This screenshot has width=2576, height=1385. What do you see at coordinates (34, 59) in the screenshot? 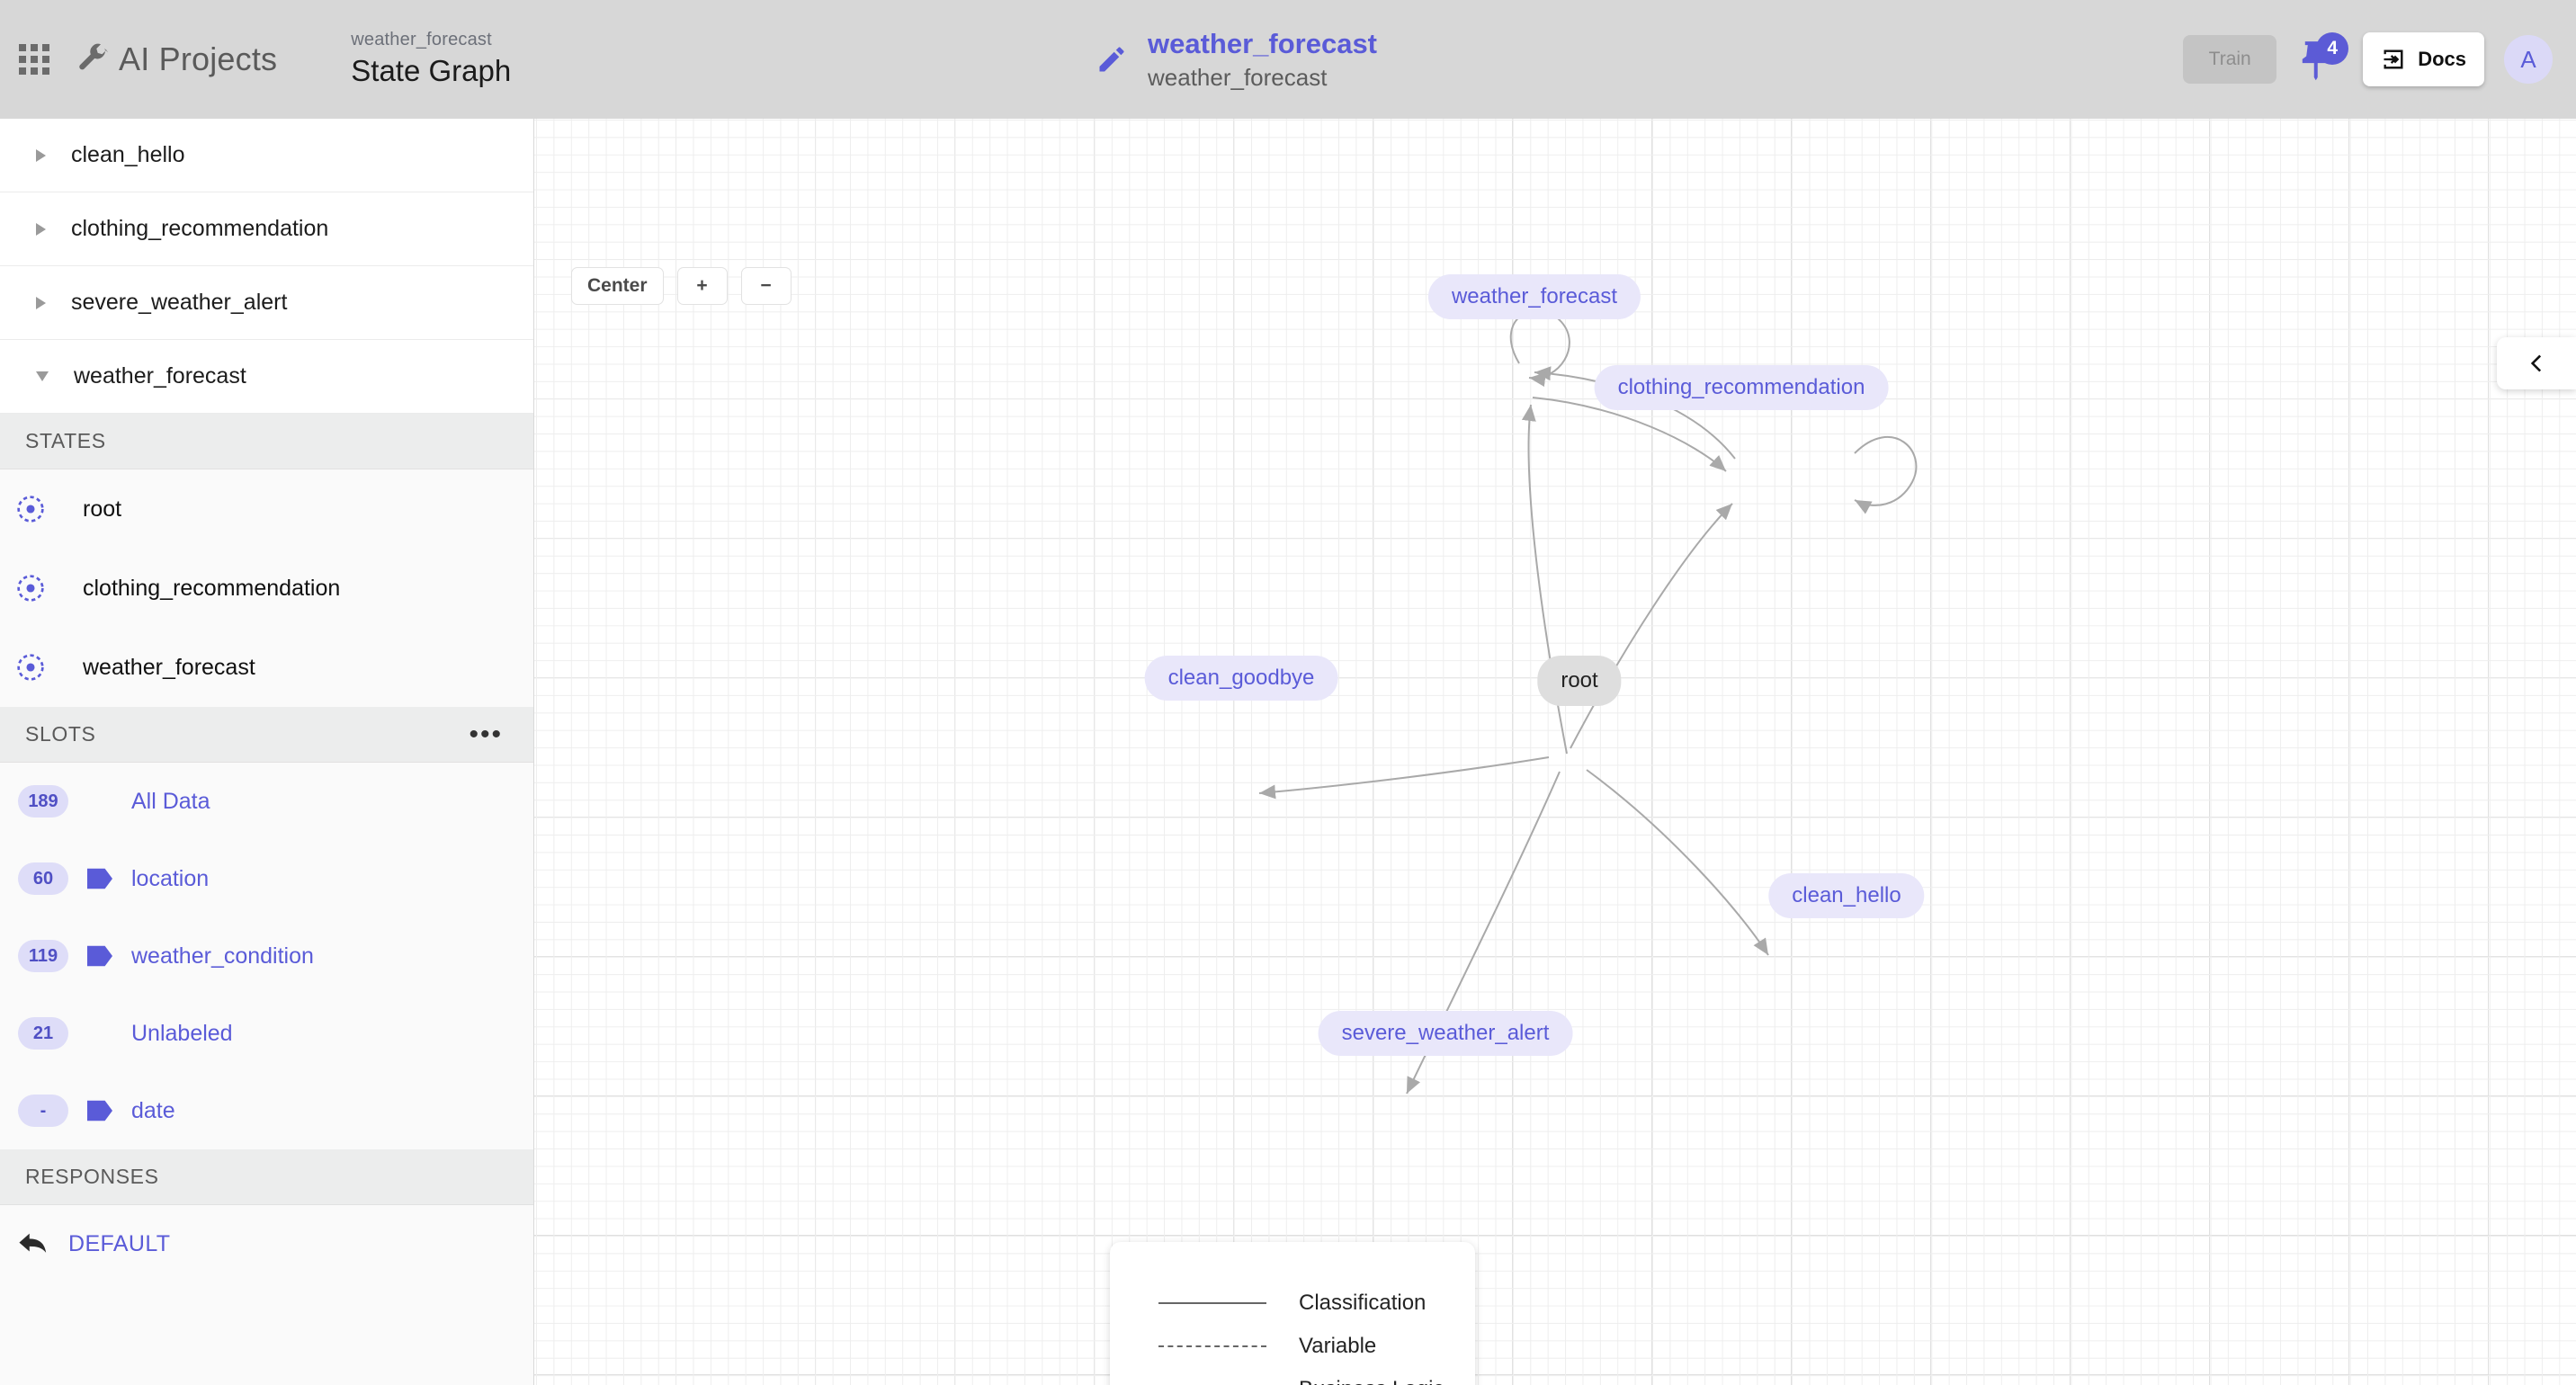
I see `grid-apps-icon` at bounding box center [34, 59].